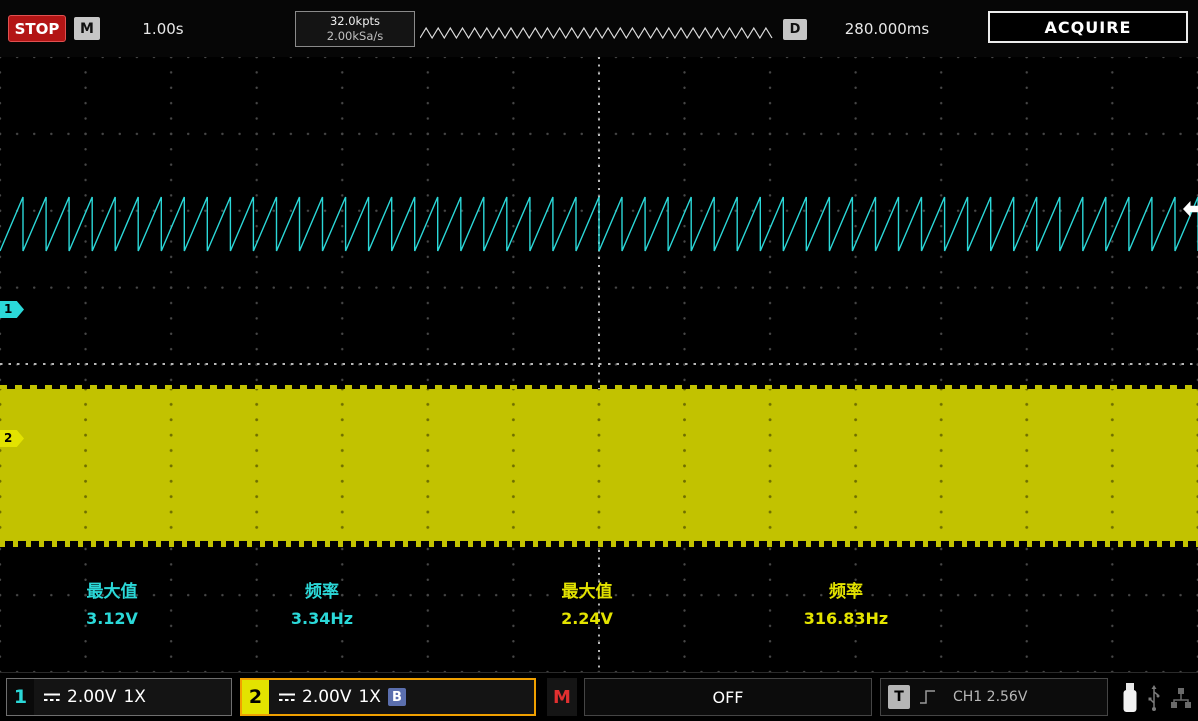  What do you see at coordinates (37, 28) in the screenshot?
I see `run-stop-button: STOP` at bounding box center [37, 28].